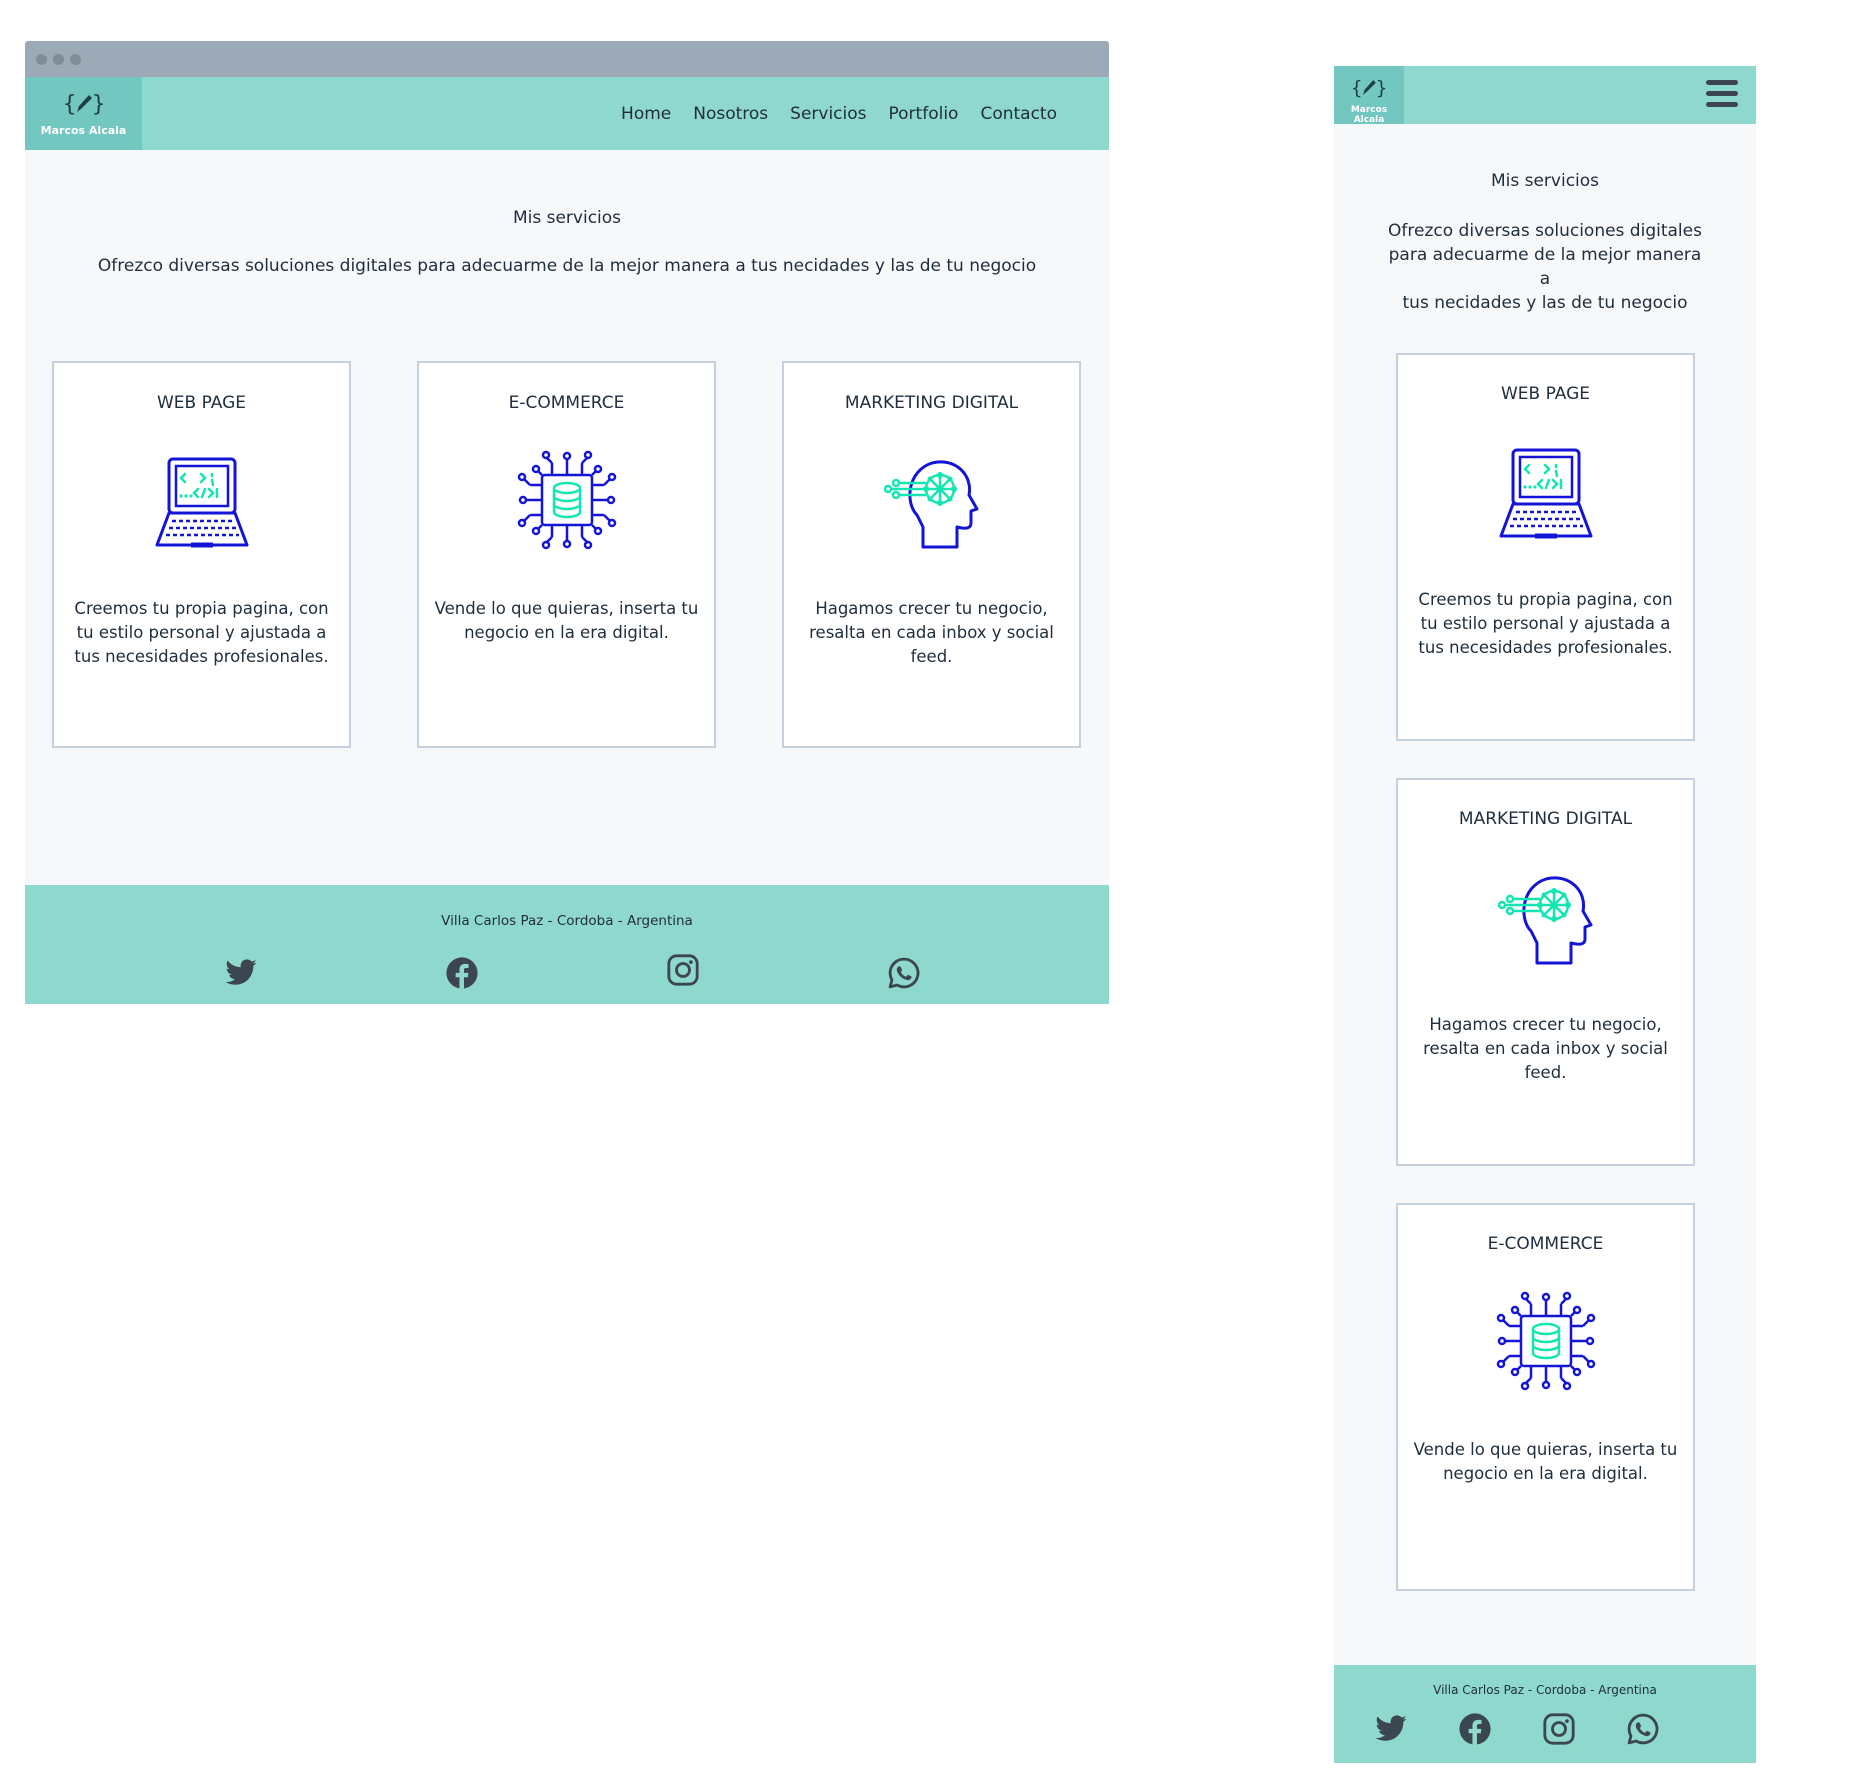  What do you see at coordinates (646, 114) in the screenshot?
I see `nav-home: Home` at bounding box center [646, 114].